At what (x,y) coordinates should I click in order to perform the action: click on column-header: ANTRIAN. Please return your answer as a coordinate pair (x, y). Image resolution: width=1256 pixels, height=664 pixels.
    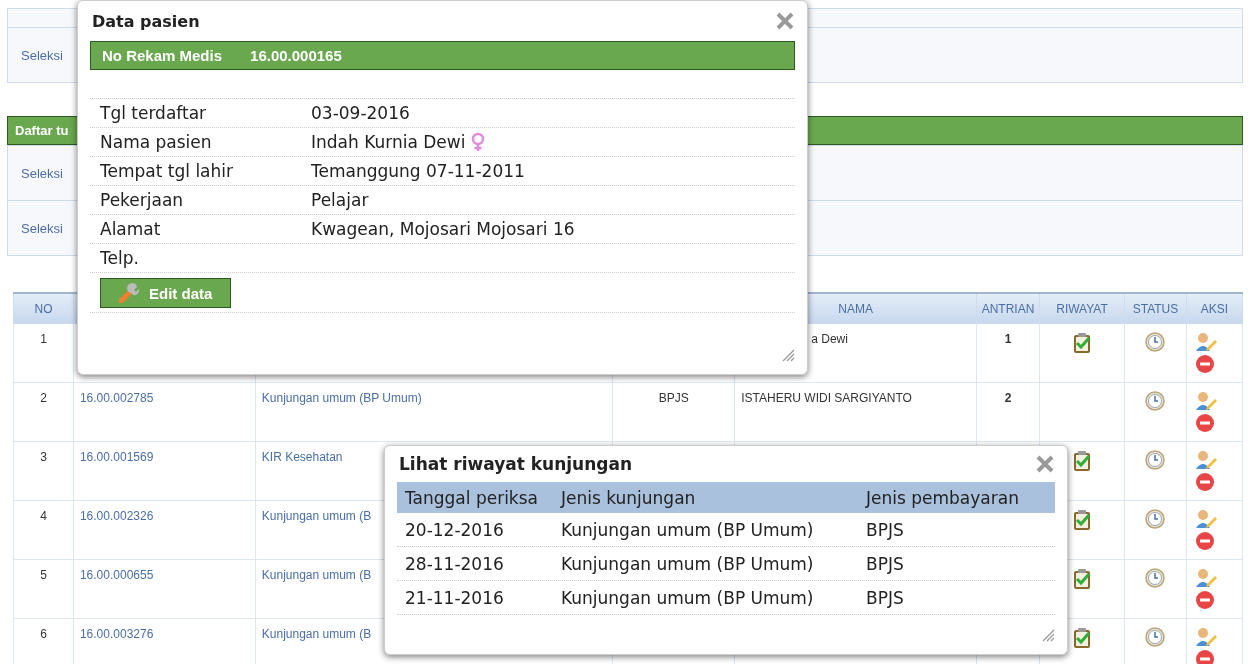
    Looking at the image, I should click on (1008, 308).